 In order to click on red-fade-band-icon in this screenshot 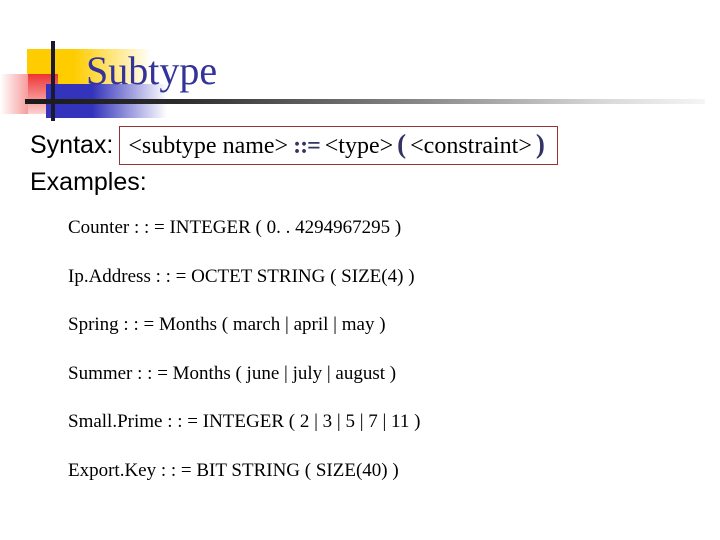, I will do `click(29, 94)`.